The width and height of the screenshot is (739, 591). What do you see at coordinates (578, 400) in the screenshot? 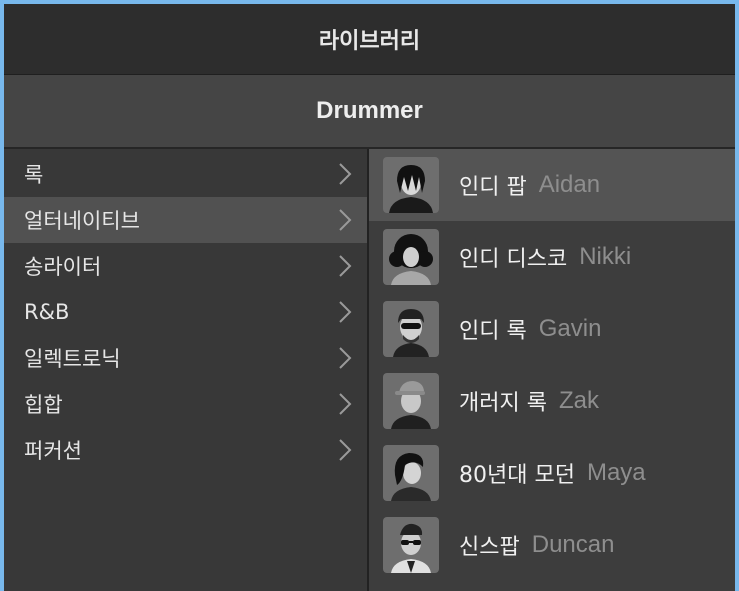
I see `drummer-name: Zak` at bounding box center [578, 400].